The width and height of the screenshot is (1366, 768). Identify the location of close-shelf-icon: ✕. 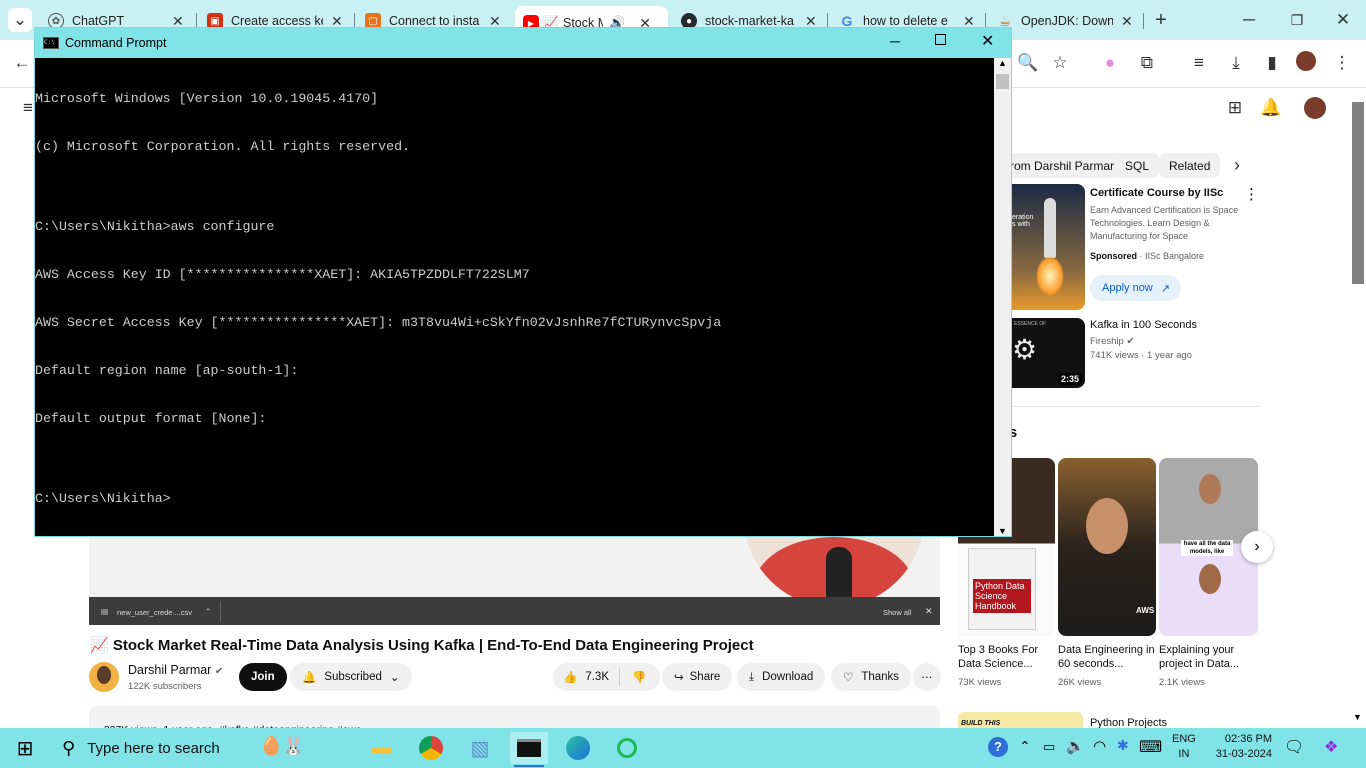
(929, 611).